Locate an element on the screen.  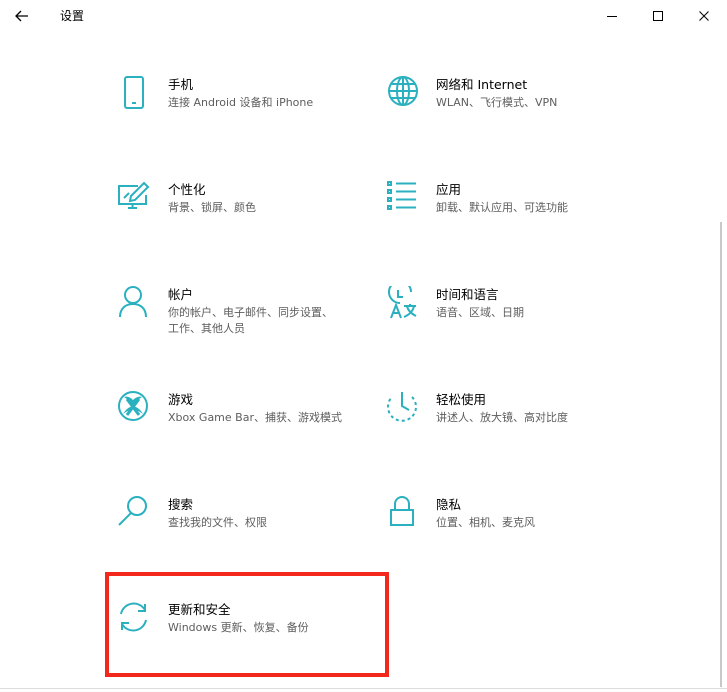
back-button is located at coordinates (22, 16).